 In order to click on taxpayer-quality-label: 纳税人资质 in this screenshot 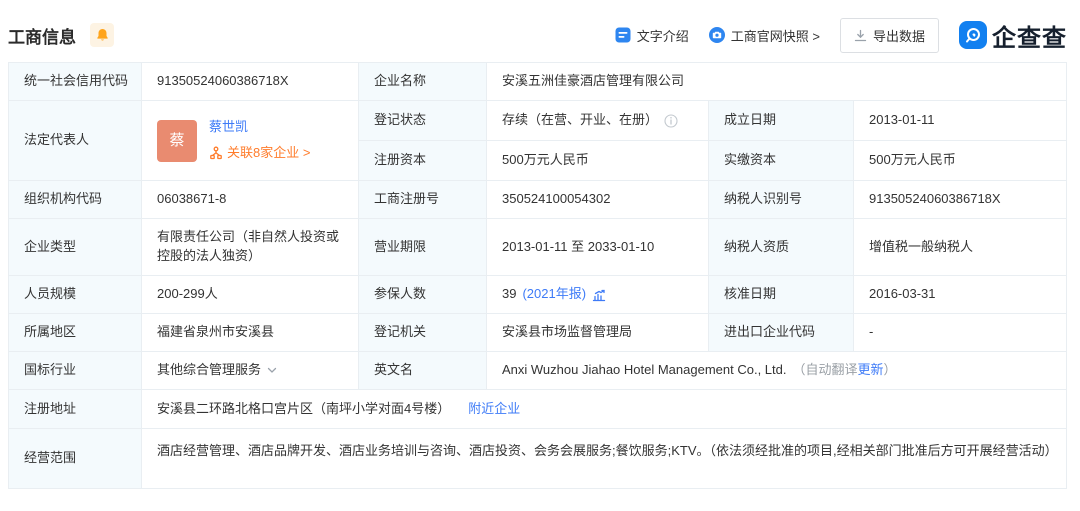, I will do `click(781, 247)`.